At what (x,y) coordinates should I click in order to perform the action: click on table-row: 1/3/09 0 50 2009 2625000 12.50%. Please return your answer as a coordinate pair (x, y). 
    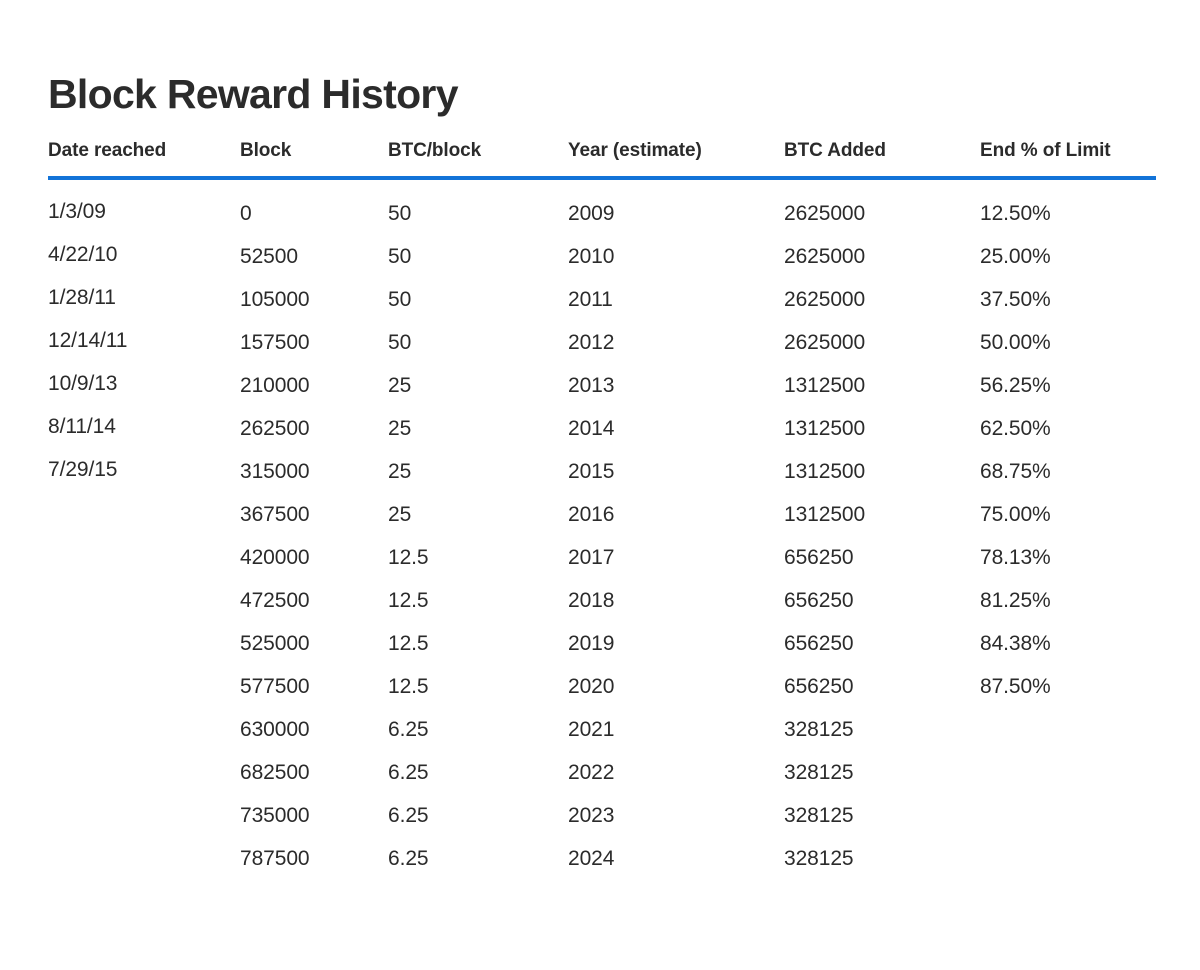
    Looking at the image, I should click on (602, 206).